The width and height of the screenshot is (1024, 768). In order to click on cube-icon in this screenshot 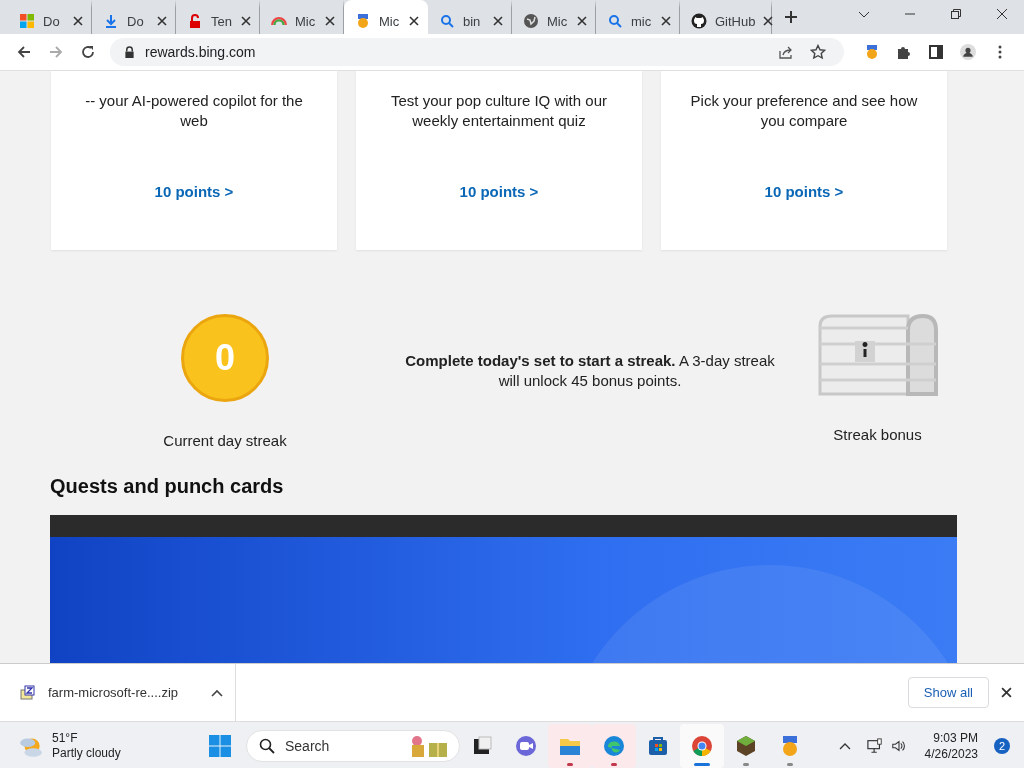, I will do `click(746, 745)`.